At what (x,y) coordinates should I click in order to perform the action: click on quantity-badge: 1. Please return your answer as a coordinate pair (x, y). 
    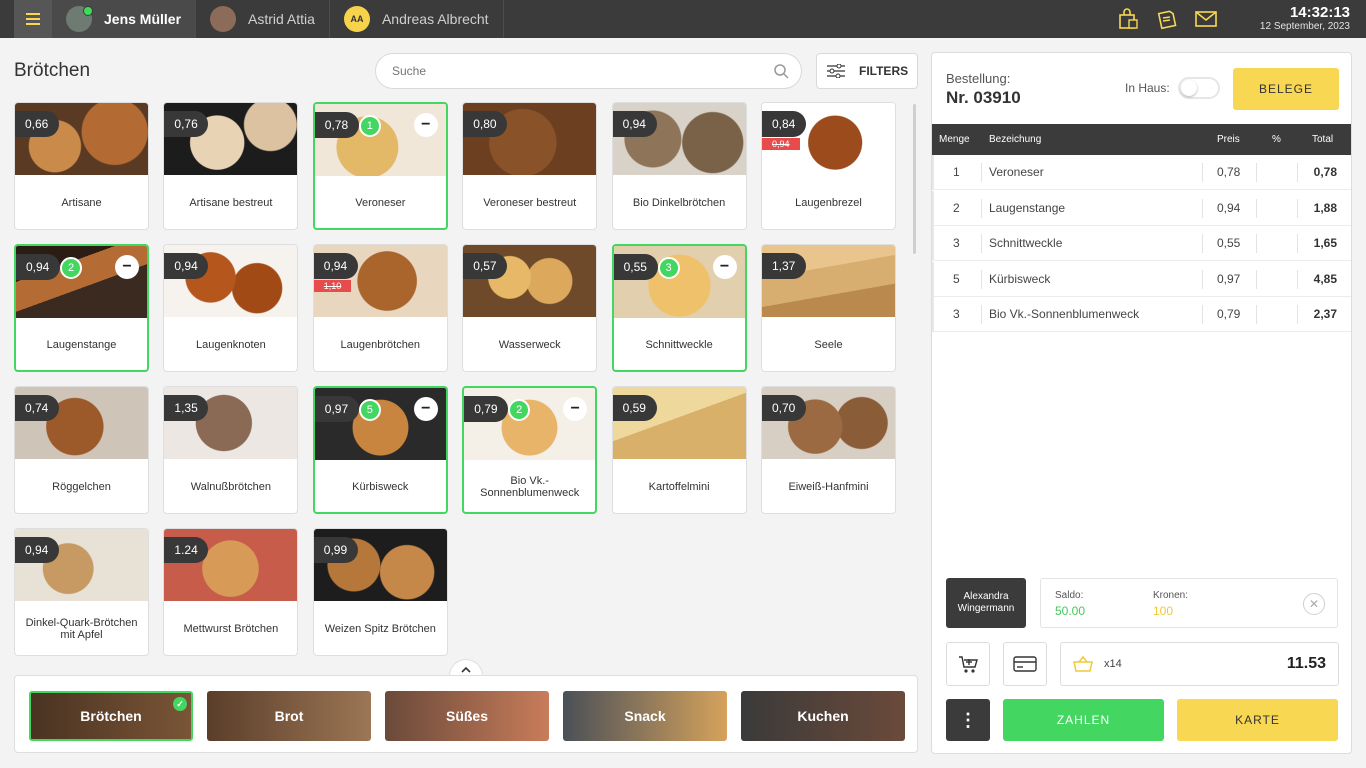
    Looking at the image, I should click on (369, 126).